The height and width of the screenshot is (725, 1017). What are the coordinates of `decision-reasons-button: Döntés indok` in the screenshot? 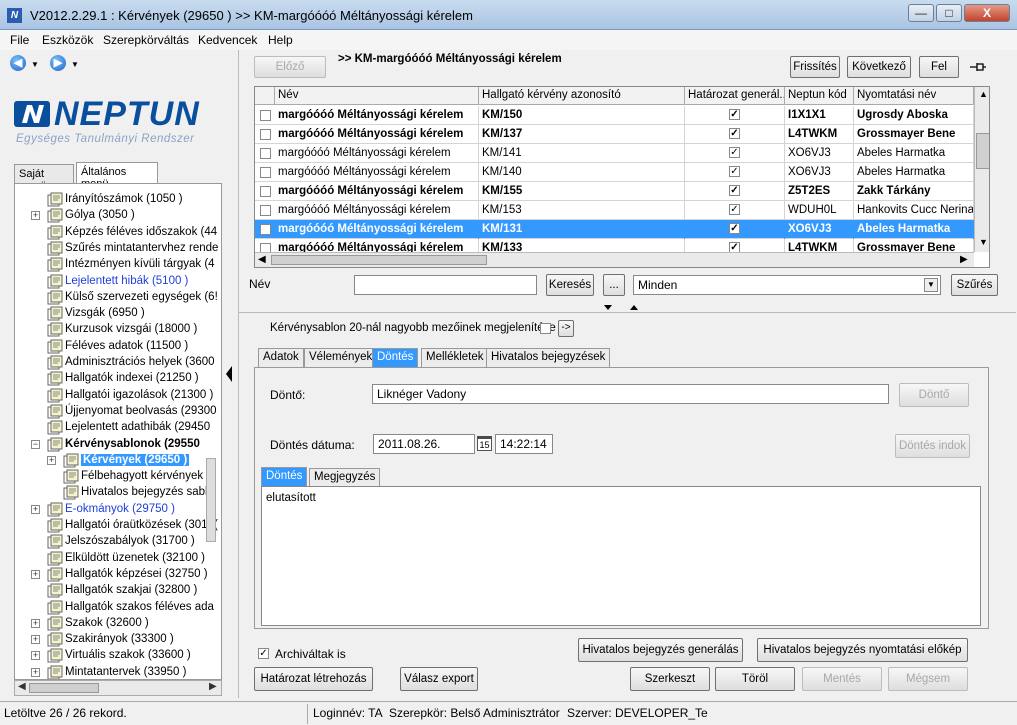 It's located at (932, 446).